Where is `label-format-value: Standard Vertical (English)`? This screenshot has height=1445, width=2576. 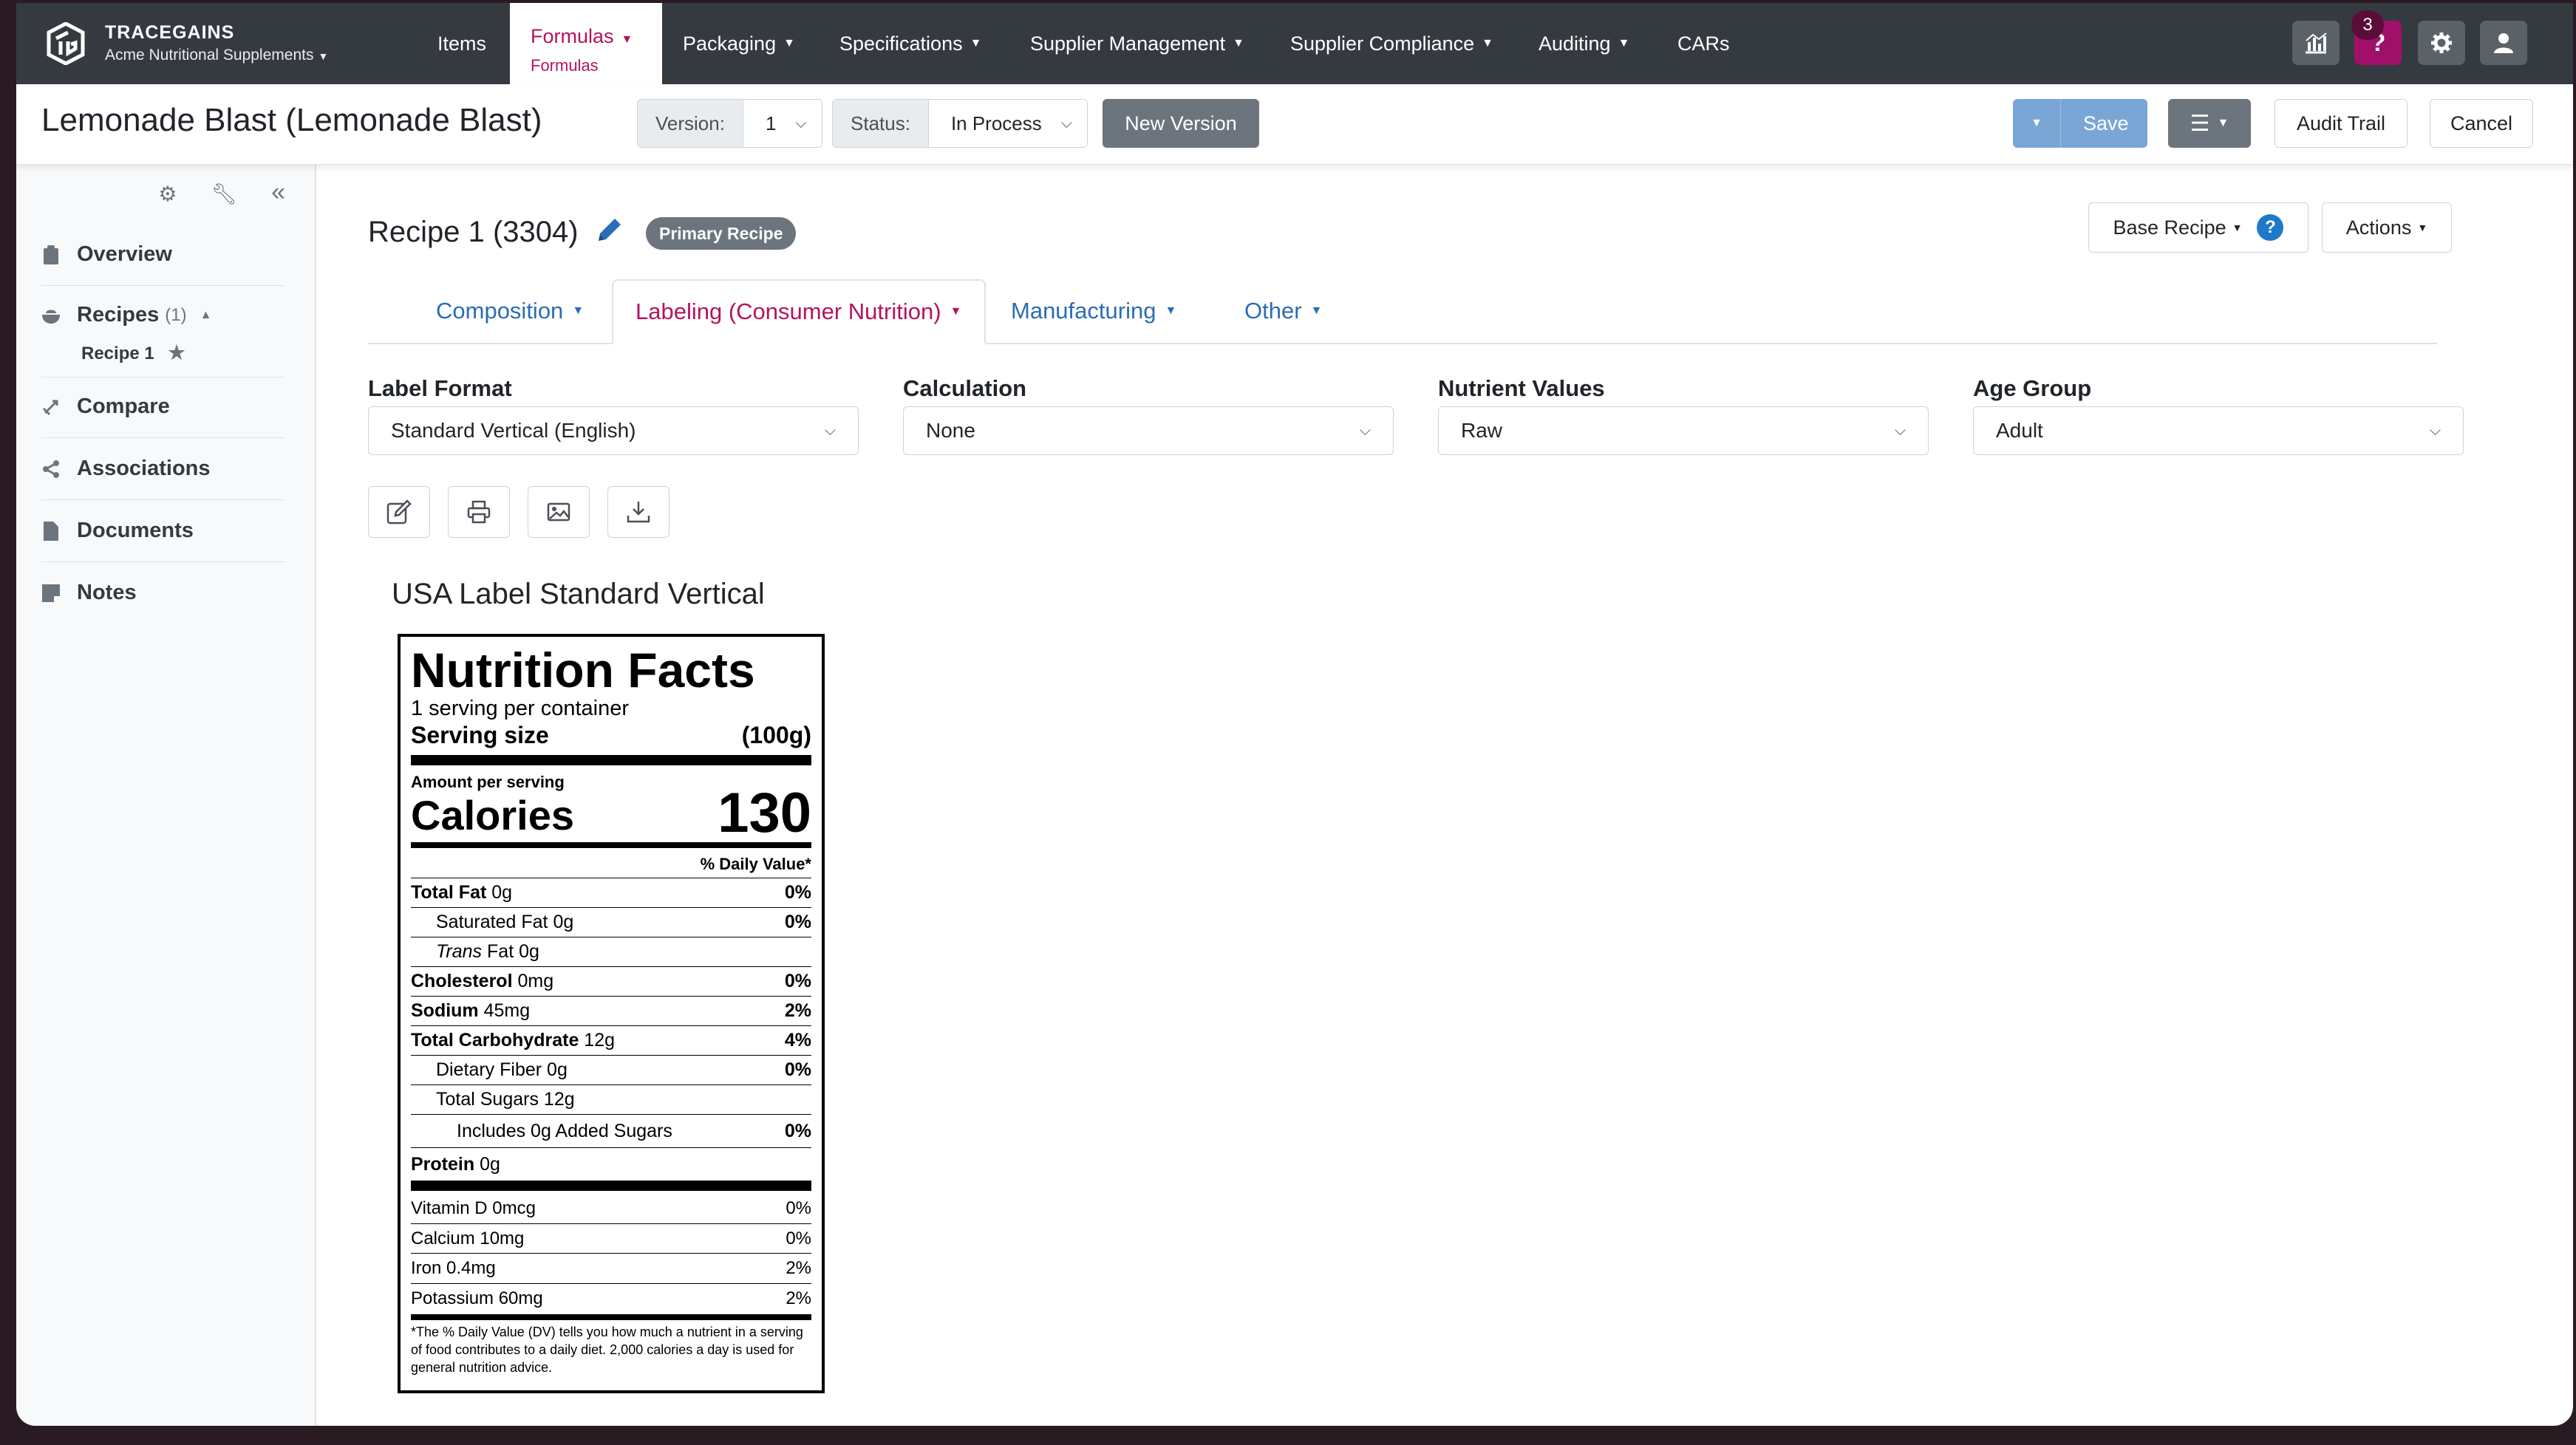 label-format-value: Standard Vertical (English) is located at coordinates (513, 430).